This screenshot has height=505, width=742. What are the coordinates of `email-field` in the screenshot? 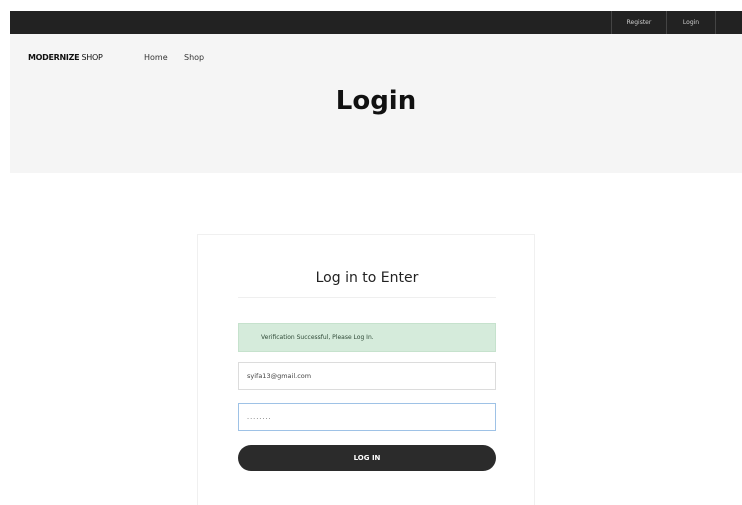 It's located at (367, 376).